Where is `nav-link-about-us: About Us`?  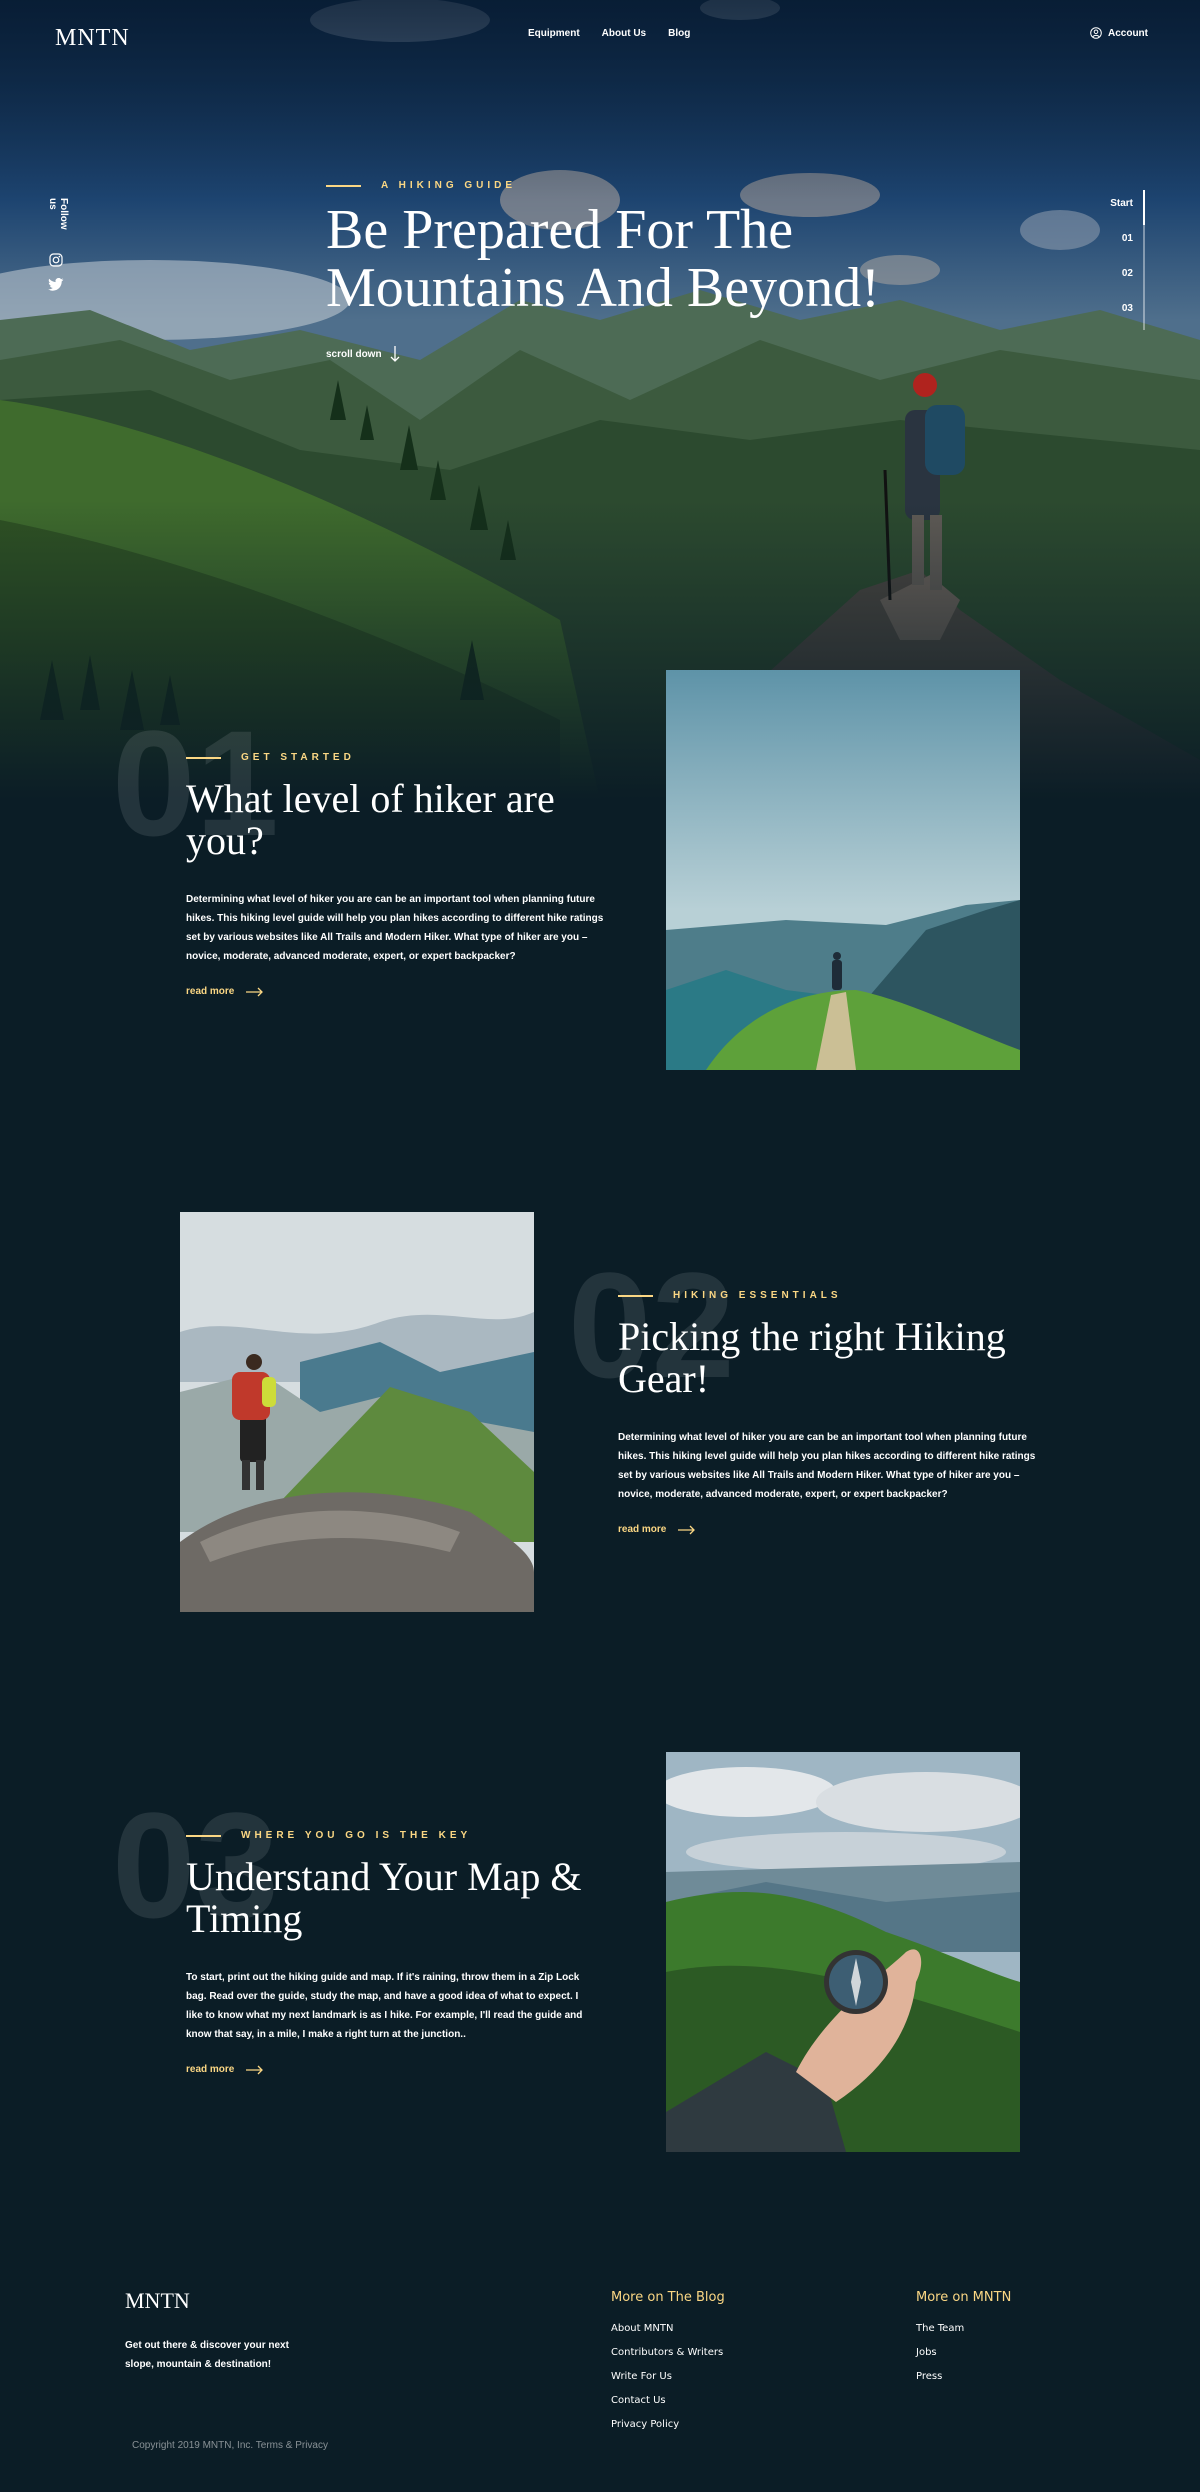
nav-link-about-us: About Us is located at coordinates (624, 33).